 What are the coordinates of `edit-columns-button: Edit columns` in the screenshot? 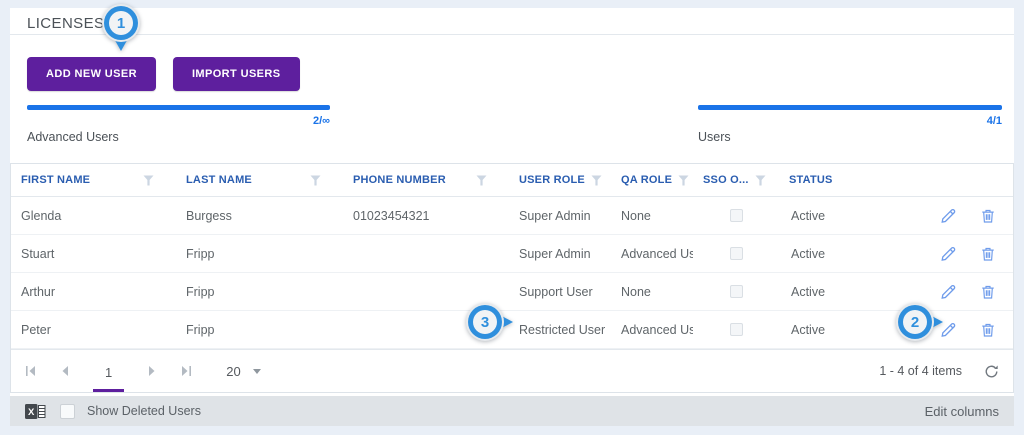 It's located at (962, 411).